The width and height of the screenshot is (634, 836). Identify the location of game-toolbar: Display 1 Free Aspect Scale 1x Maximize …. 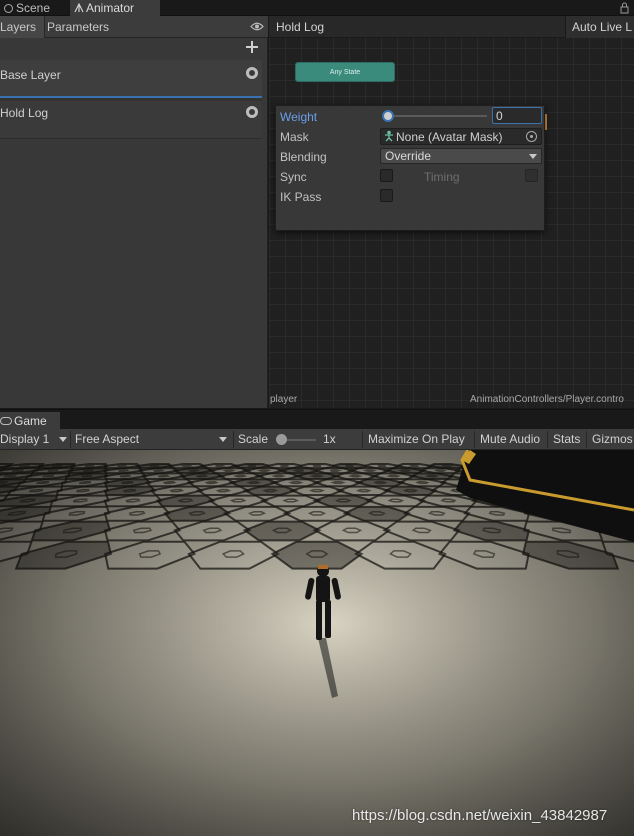
(317, 439).